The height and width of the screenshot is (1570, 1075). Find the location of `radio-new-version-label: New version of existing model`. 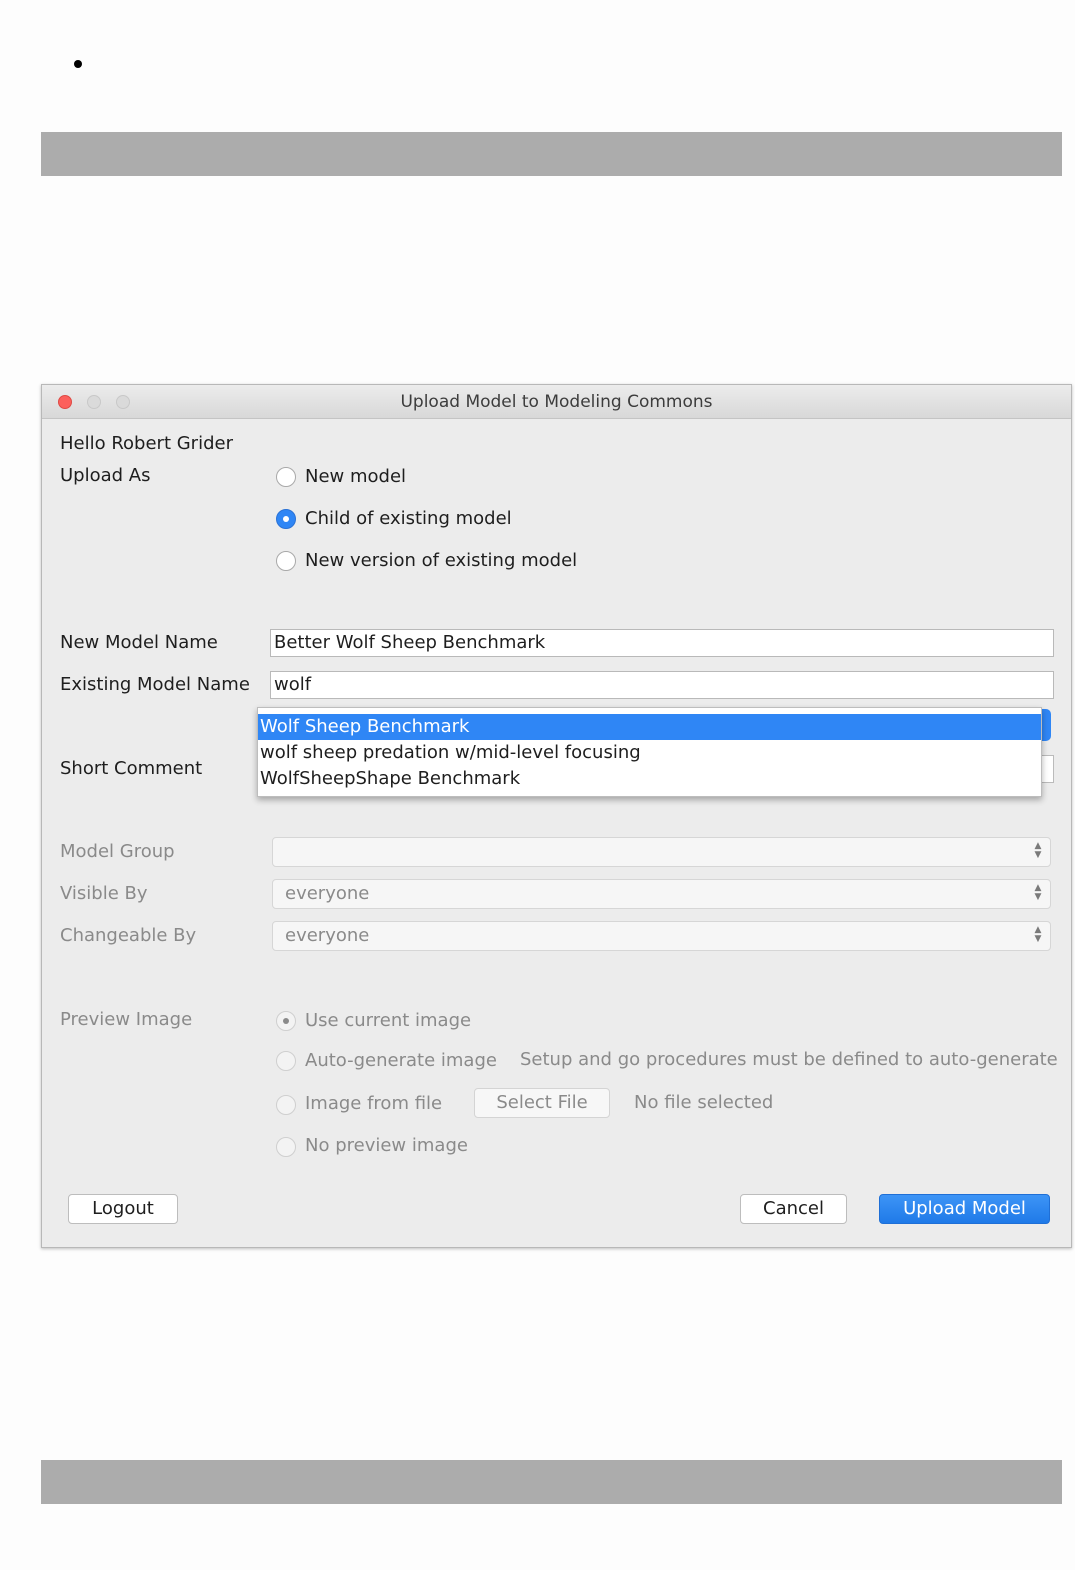

radio-new-version-label: New version of existing model is located at coordinates (441, 560).